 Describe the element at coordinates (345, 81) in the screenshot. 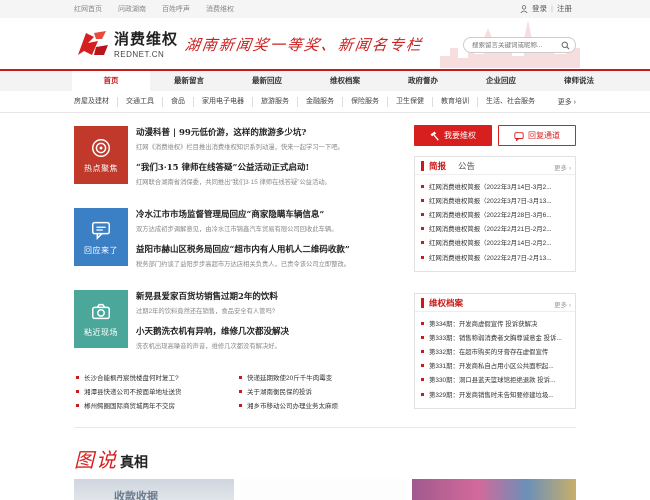

I see `nav-archives: 维权档案` at that location.